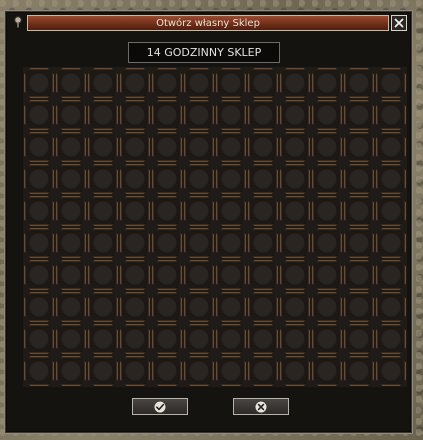  I want to click on shop-name-field: 14 GODZINNY SKLEP, so click(204, 52).